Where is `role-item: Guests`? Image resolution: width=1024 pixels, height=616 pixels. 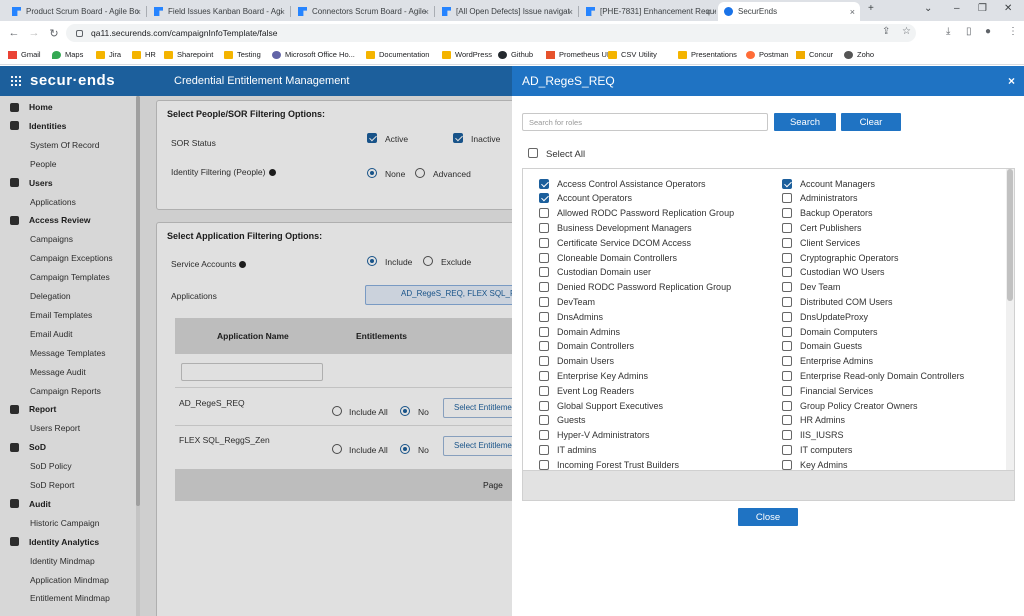 role-item: Guests is located at coordinates (562, 420).